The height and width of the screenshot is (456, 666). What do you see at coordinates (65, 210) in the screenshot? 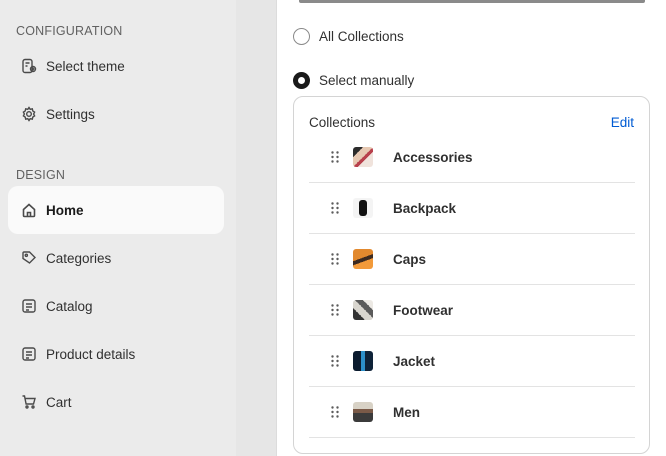
I see `sidebar-item-label: Home` at bounding box center [65, 210].